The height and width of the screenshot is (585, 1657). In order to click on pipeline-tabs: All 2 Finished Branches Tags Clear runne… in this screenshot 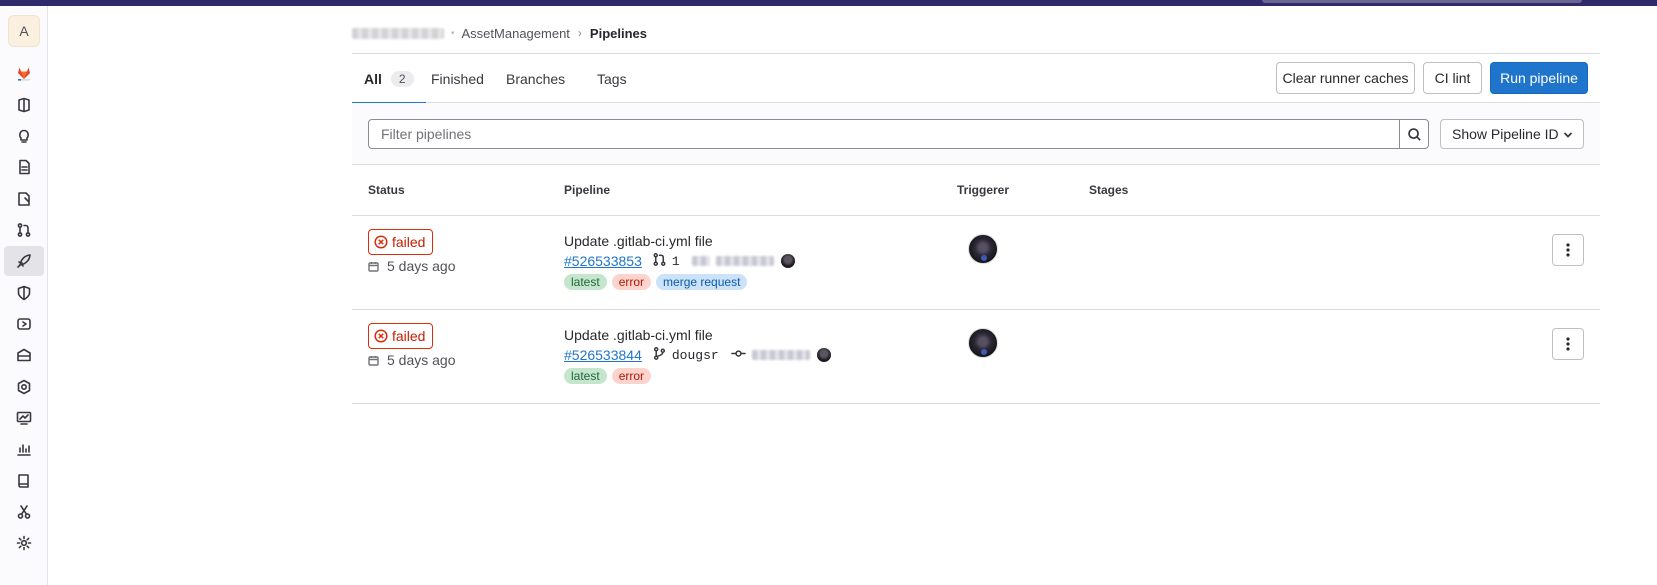, I will do `click(976, 78)`.